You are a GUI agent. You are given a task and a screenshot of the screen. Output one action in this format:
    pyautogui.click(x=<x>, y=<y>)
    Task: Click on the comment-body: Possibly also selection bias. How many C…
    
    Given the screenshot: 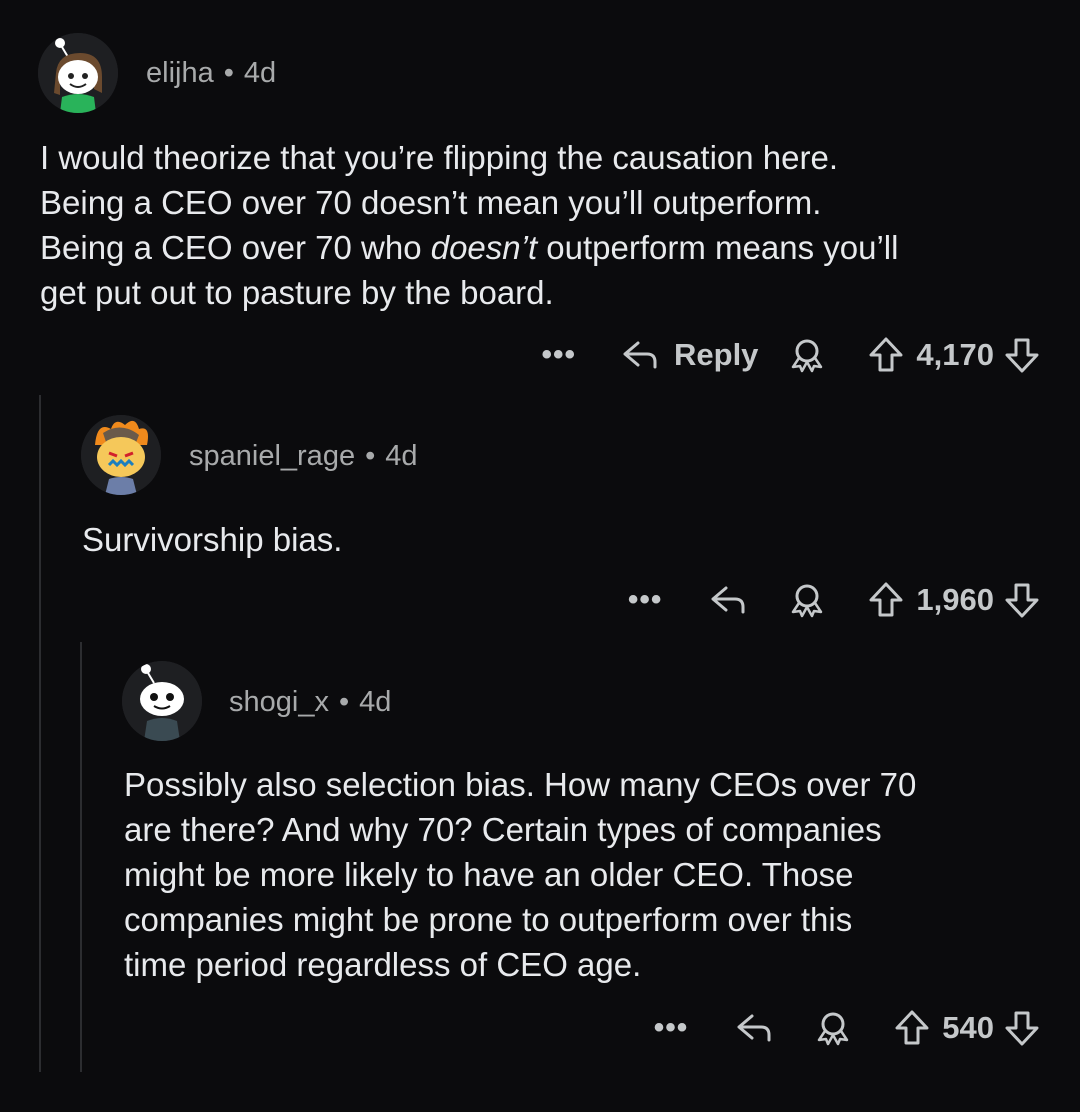 What is the action you would take?
    pyautogui.click(x=520, y=874)
    